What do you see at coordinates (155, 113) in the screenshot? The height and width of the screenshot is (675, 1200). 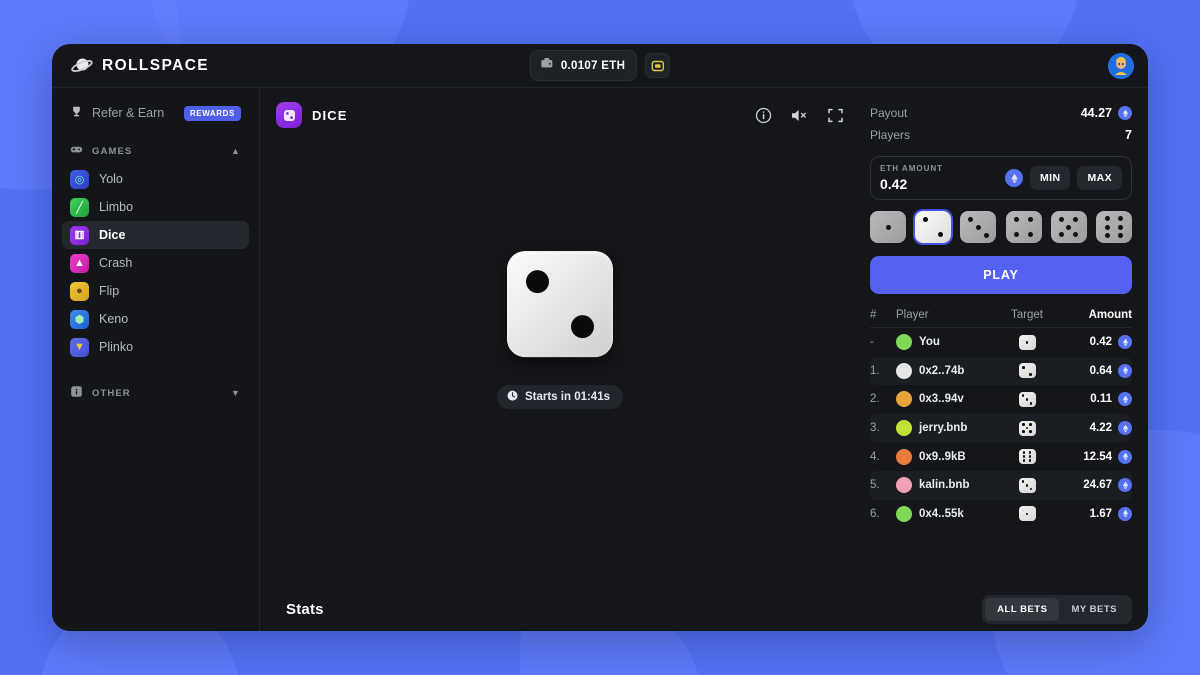 I see `sidebar-item-refer-earn: Refer & Earn REWARDS` at bounding box center [155, 113].